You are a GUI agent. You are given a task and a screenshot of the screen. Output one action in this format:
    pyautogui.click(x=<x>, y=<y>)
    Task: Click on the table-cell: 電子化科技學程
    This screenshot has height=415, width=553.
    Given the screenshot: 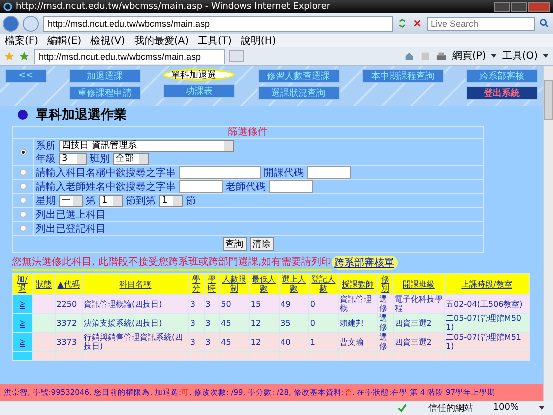 What is the action you would take?
    pyautogui.click(x=418, y=304)
    